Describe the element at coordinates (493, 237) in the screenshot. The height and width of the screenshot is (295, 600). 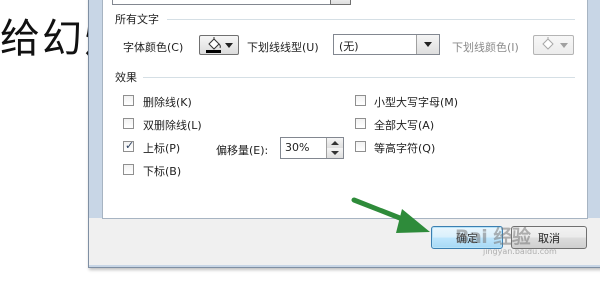
I see `watermark-brand: Bai 经验` at that location.